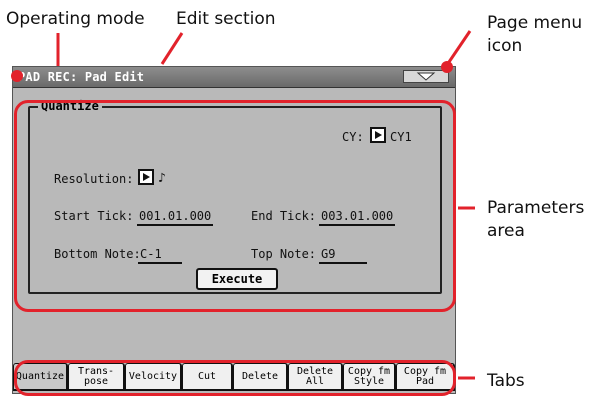 The width and height of the screenshot is (604, 401). What do you see at coordinates (505, 46) in the screenshot?
I see `page-menu-icon-callout-line2: icon` at bounding box center [505, 46].